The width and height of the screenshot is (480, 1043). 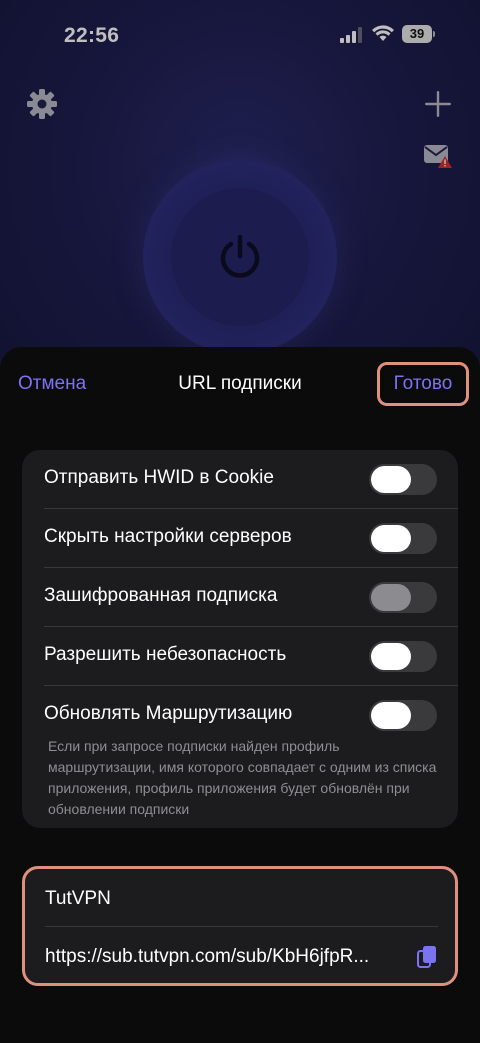 I want to click on option-hide-server-settings: Скрыть настройки серверов, so click(x=240, y=538).